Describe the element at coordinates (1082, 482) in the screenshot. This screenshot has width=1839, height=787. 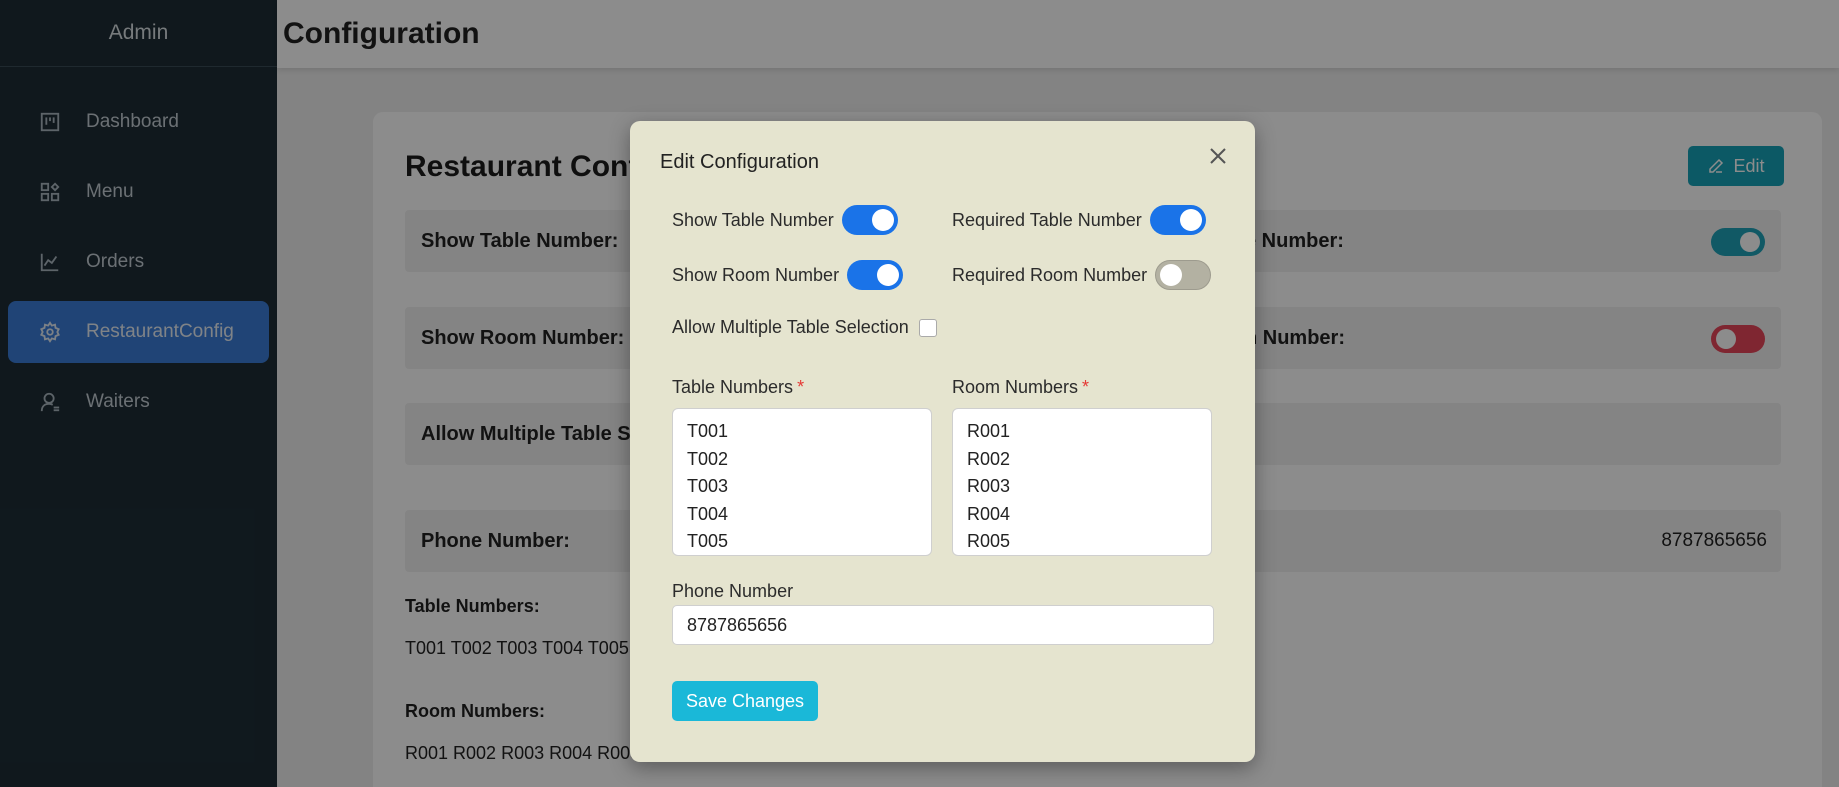
I see `room-numbers-textarea: R001 R002 R003 R004 R005` at that location.